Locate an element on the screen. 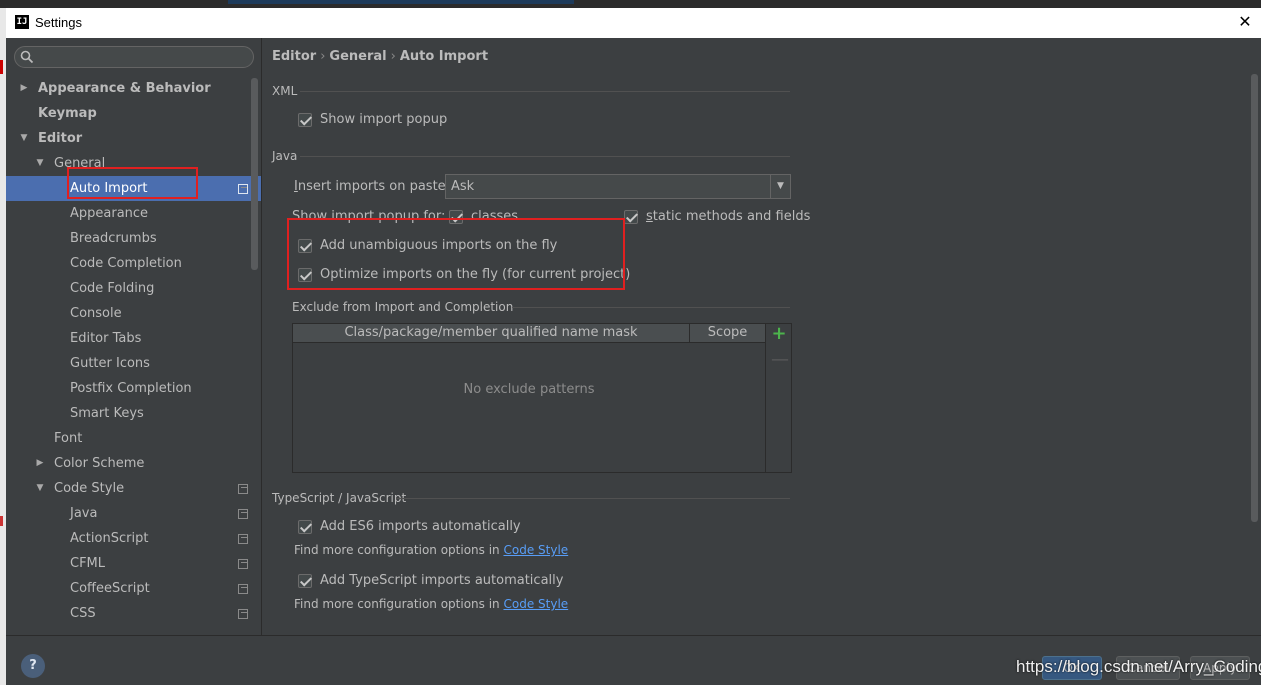  tree-item-code-style: ▼ Code Style is located at coordinates (133, 488).